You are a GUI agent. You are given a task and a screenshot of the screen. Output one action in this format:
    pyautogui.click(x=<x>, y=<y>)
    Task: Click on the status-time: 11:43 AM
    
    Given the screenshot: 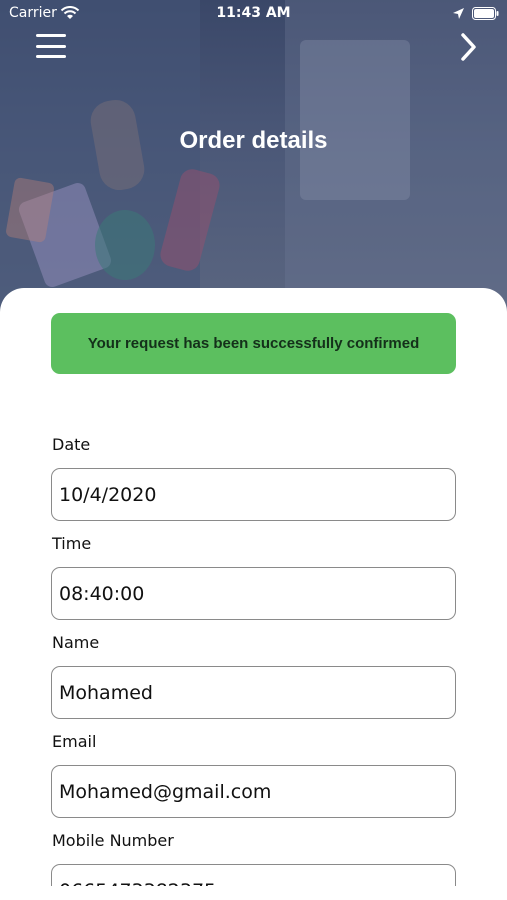 What is the action you would take?
    pyautogui.click(x=253, y=13)
    